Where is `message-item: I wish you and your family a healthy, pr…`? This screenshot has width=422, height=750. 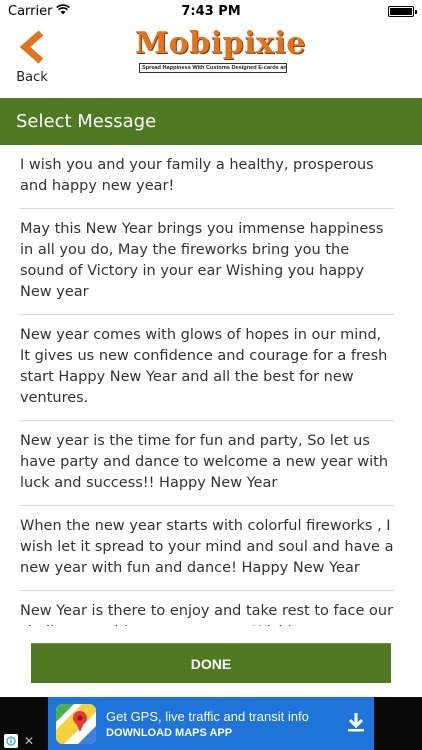 message-item: I wish you and your family a healthy, pr… is located at coordinates (207, 177).